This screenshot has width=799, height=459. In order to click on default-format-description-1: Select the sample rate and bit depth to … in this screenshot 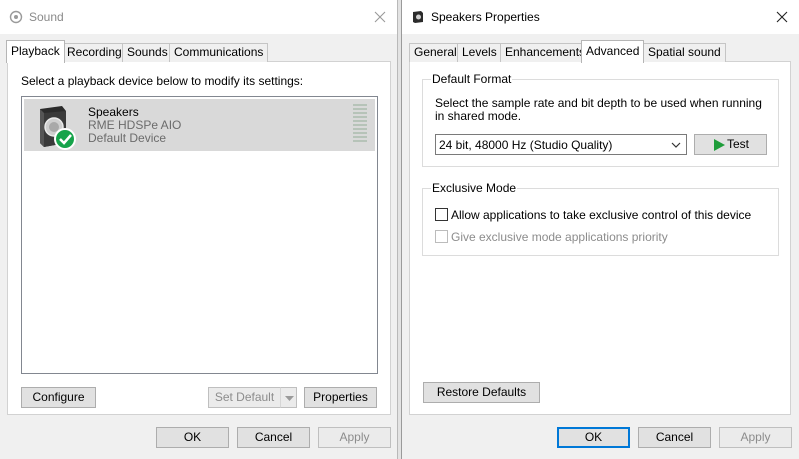, I will do `click(598, 103)`.